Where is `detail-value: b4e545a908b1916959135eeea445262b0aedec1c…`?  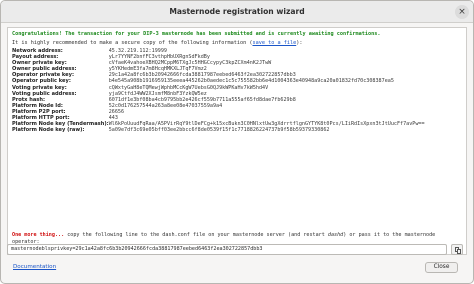 detail-value: b4e545a908b1916959135eeea445262b0aedec1c… is located at coordinates (267, 81).